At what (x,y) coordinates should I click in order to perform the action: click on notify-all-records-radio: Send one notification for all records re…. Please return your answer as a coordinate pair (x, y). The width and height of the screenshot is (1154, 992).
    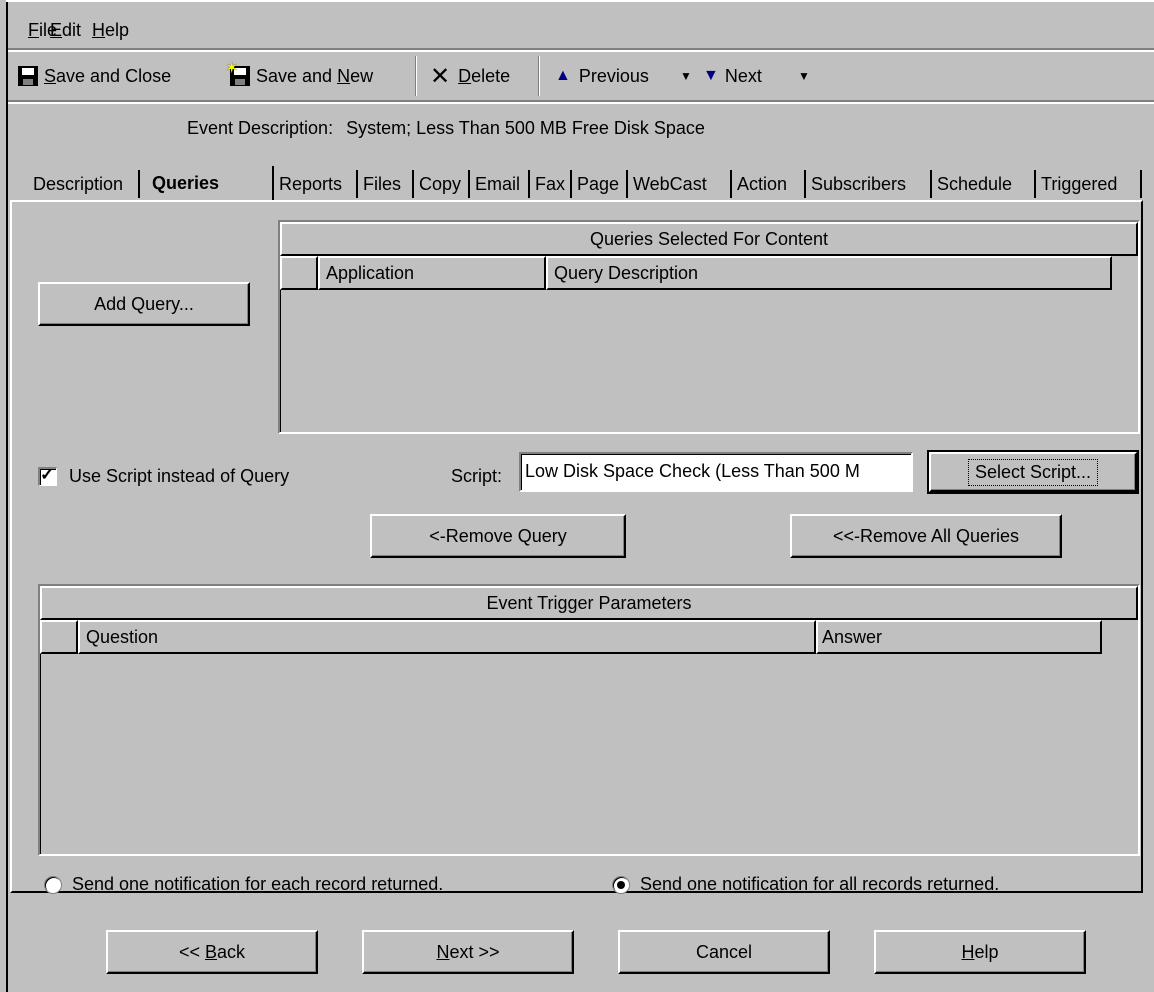
    Looking at the image, I should click on (805, 884).